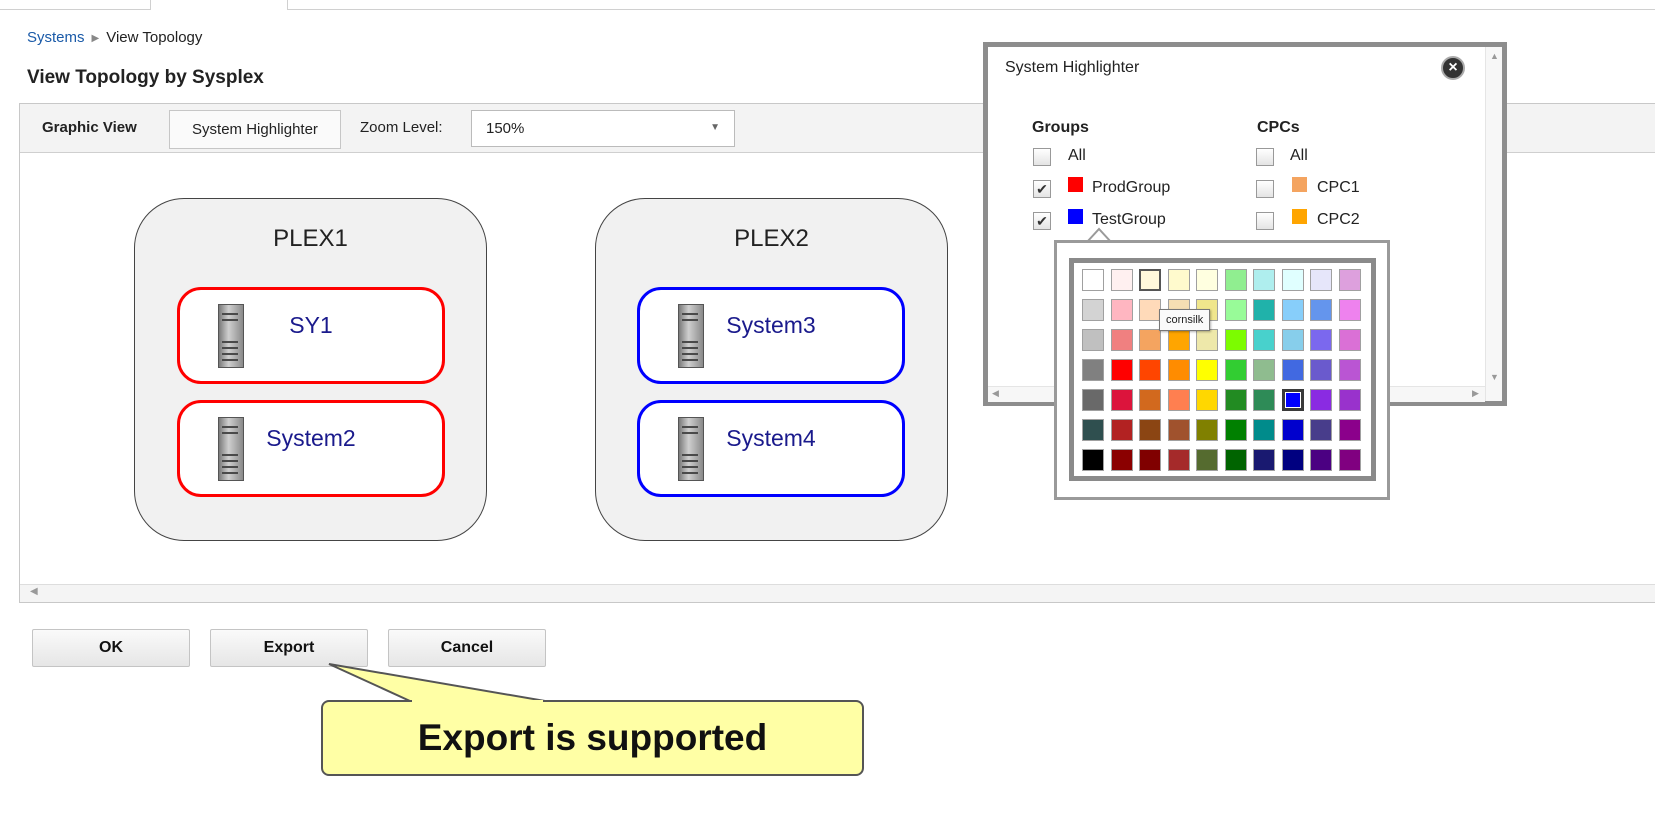 This screenshot has height=816, width=1655. What do you see at coordinates (1475, 393) in the screenshot?
I see `scroll-right-icon: ▶` at bounding box center [1475, 393].